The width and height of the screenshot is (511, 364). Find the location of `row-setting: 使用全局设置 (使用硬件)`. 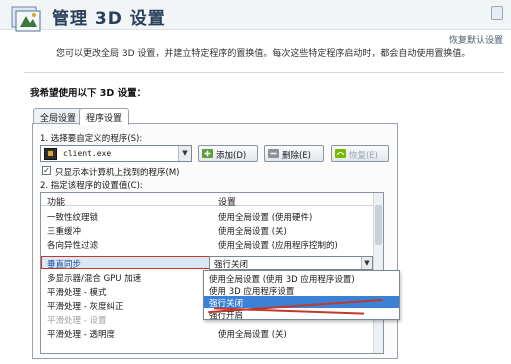

row-setting: 使用全局设置 (使用硬件) is located at coordinates (265, 218).